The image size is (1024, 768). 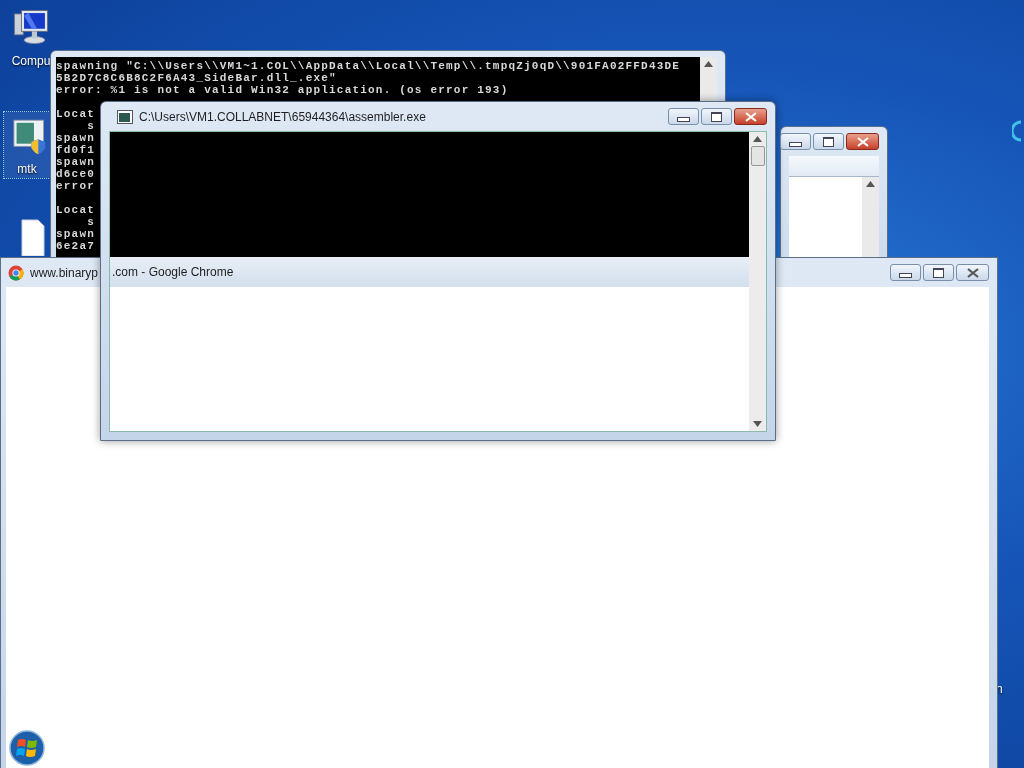 What do you see at coordinates (282, 90) in the screenshot?
I see `console-line: error: %1 is not a valid Win32 application. (os error 193)` at bounding box center [282, 90].